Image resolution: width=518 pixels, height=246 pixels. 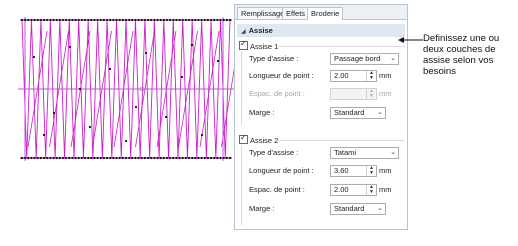 I want to click on underlay-2-checkbox-row: Assise 2, so click(x=258, y=139).